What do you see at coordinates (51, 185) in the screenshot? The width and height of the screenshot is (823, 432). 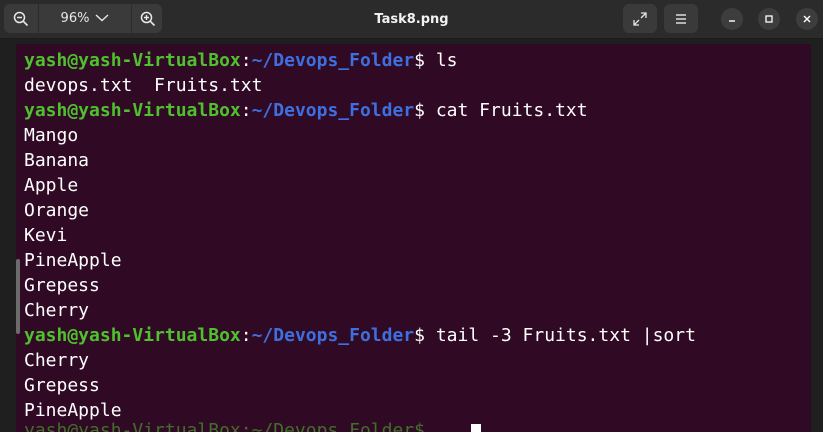 I see `terminal-output-line: Apple` at bounding box center [51, 185].